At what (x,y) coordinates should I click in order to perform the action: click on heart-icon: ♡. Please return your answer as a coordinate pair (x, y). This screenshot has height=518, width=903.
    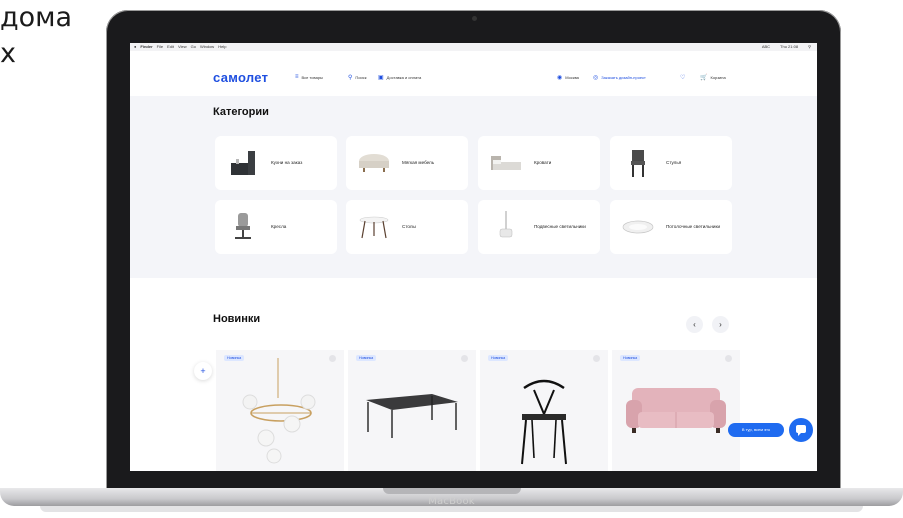
    Looking at the image, I should click on (683, 78).